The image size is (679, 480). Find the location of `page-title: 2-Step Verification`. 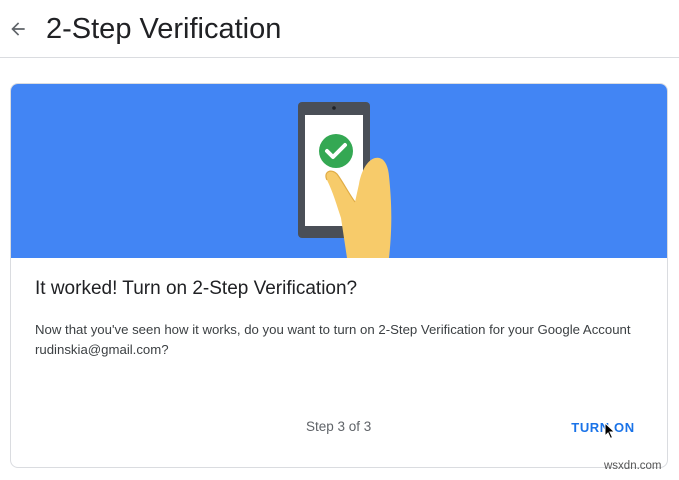

page-title: 2-Step Verification is located at coordinates (164, 29).